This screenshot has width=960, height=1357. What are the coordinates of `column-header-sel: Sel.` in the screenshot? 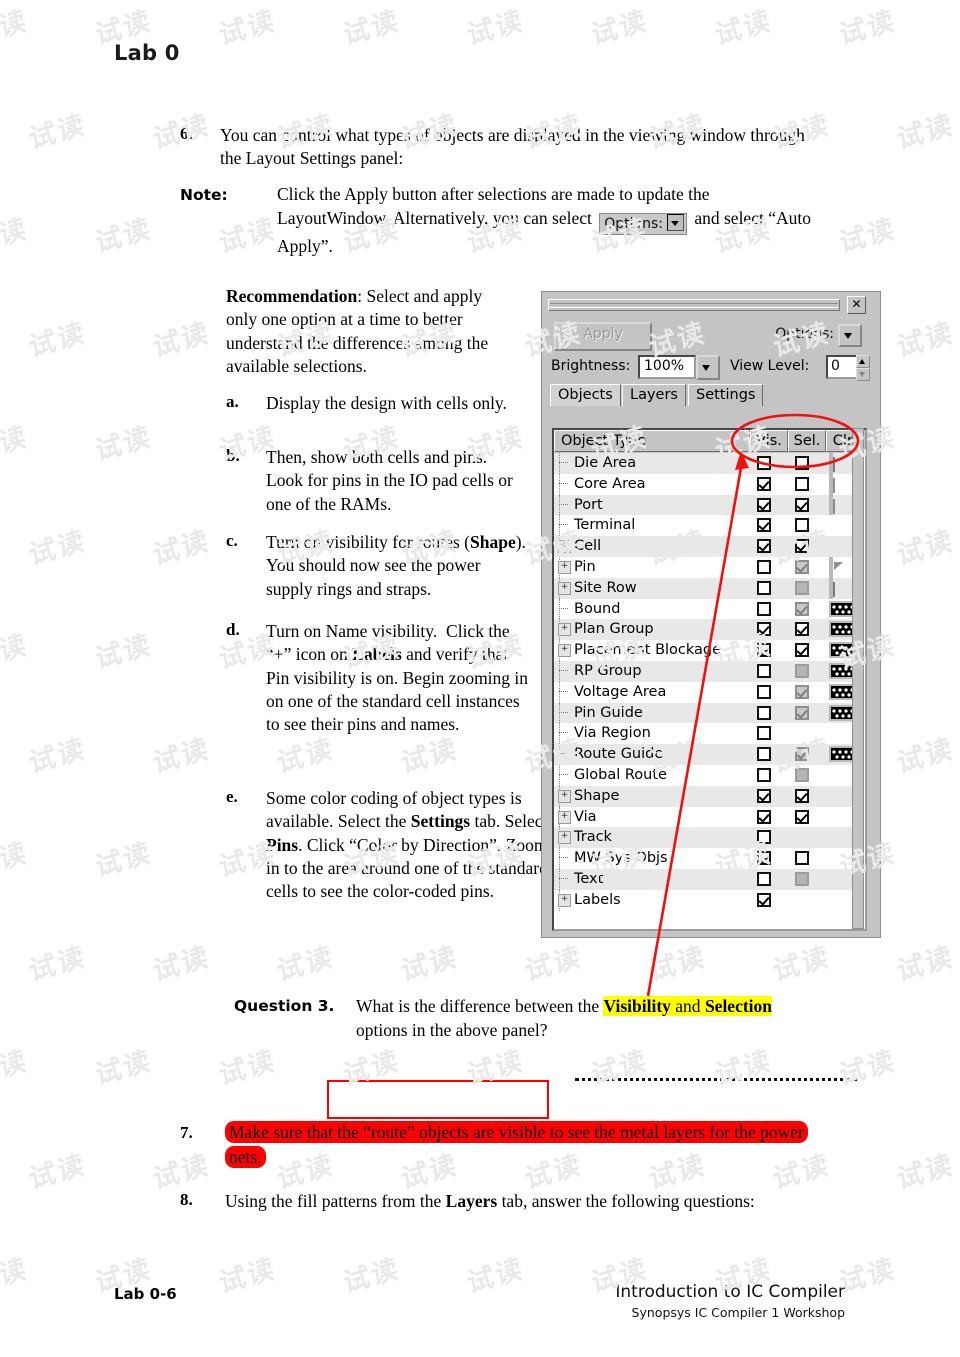 It's located at (807, 441).